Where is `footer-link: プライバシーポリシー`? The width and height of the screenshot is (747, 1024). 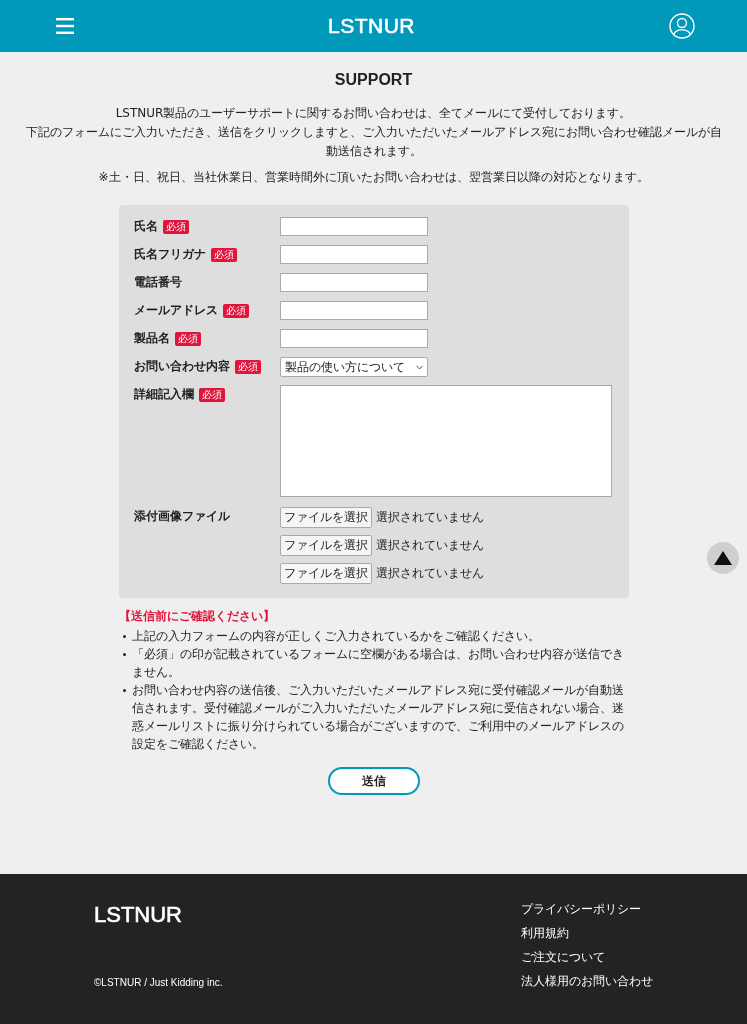 footer-link: プライバシーポリシー is located at coordinates (587, 909).